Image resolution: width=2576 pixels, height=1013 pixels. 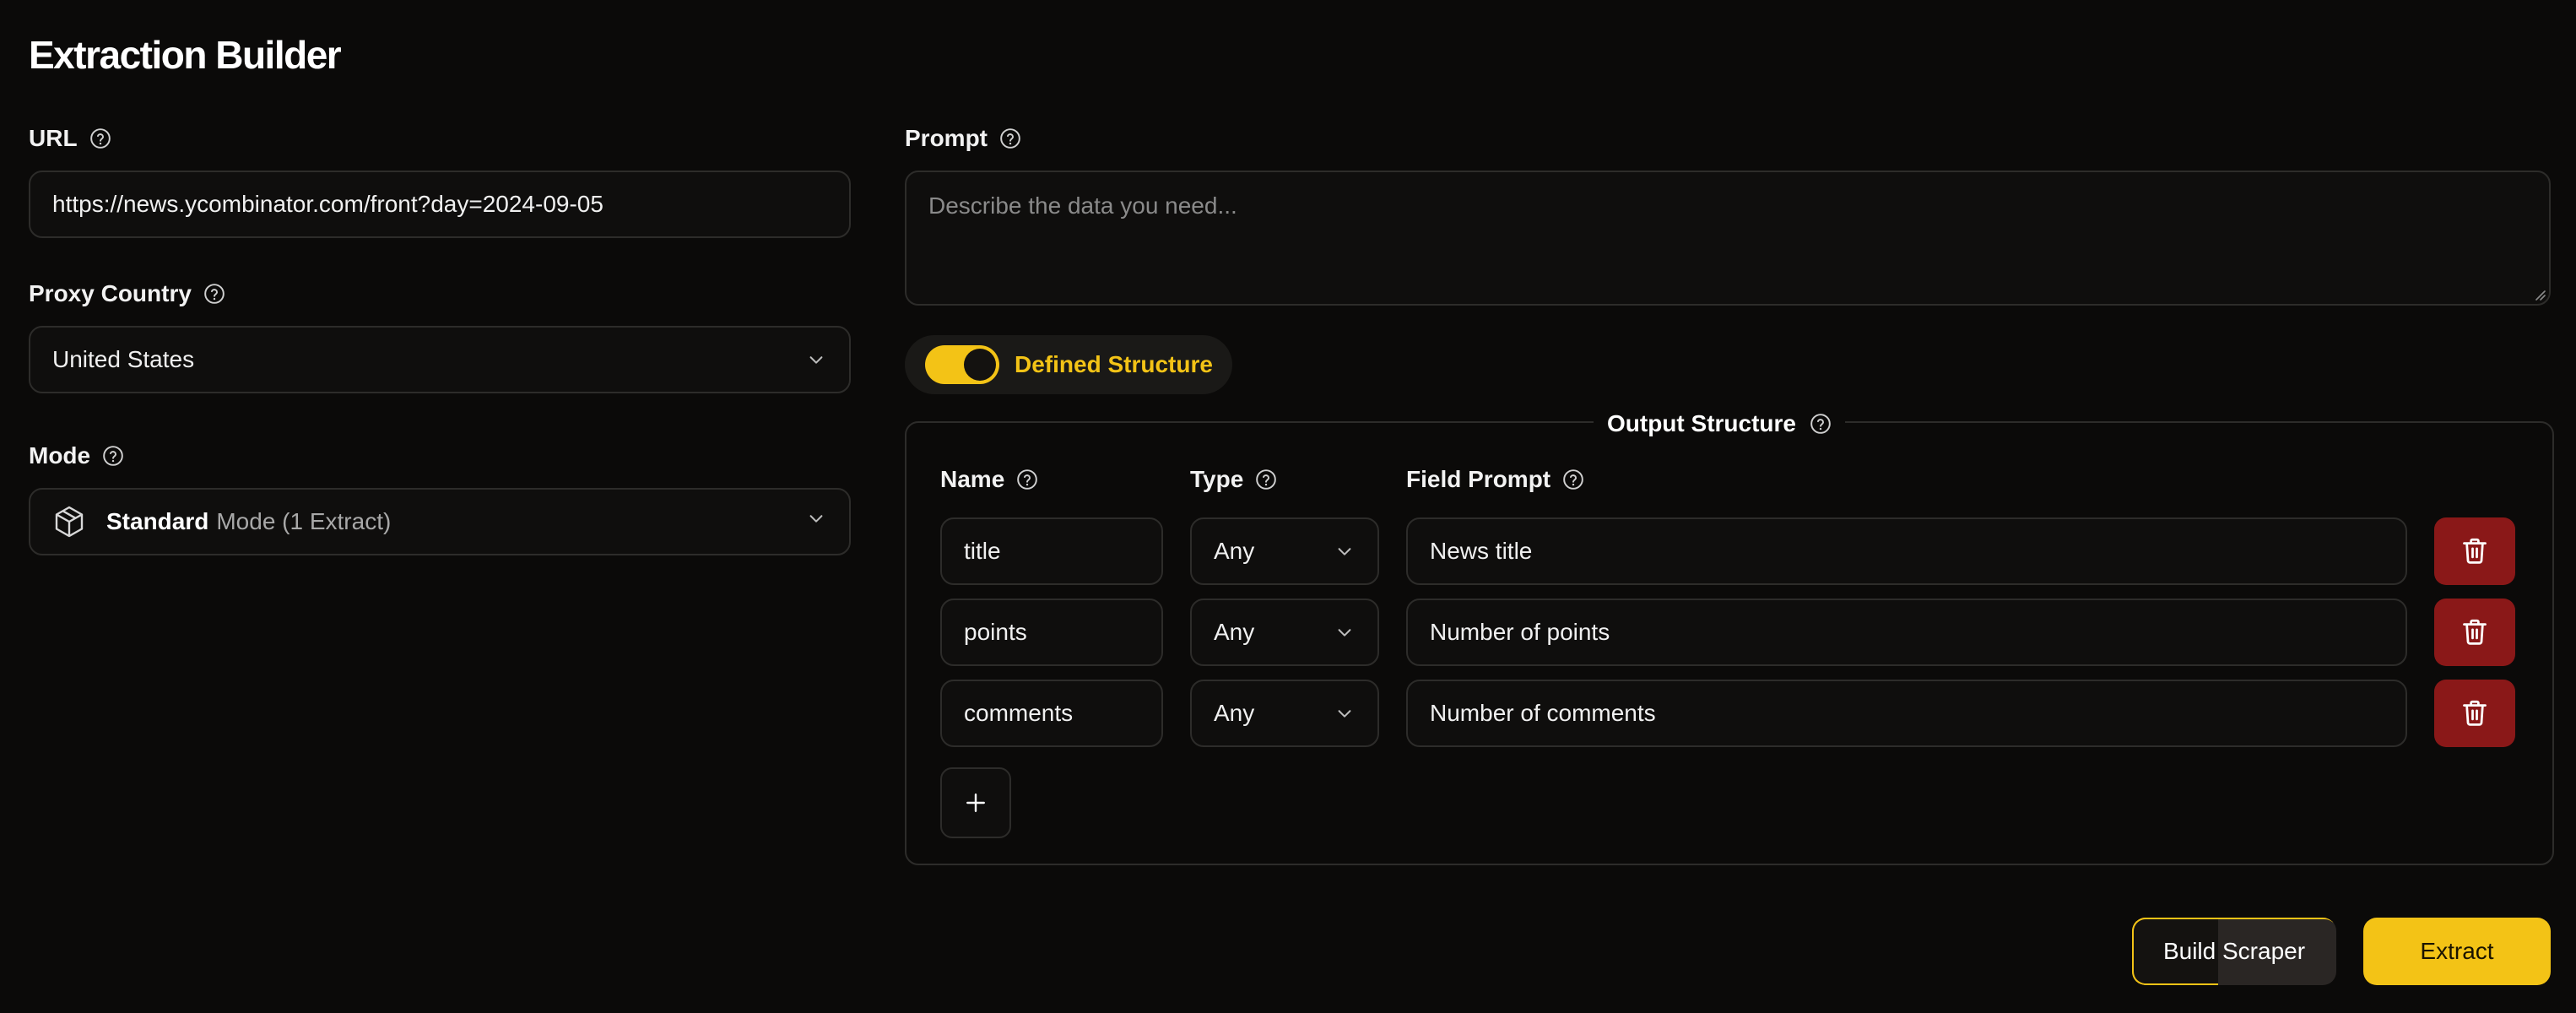 I want to click on prompt-label: Prompt, so click(x=946, y=138).